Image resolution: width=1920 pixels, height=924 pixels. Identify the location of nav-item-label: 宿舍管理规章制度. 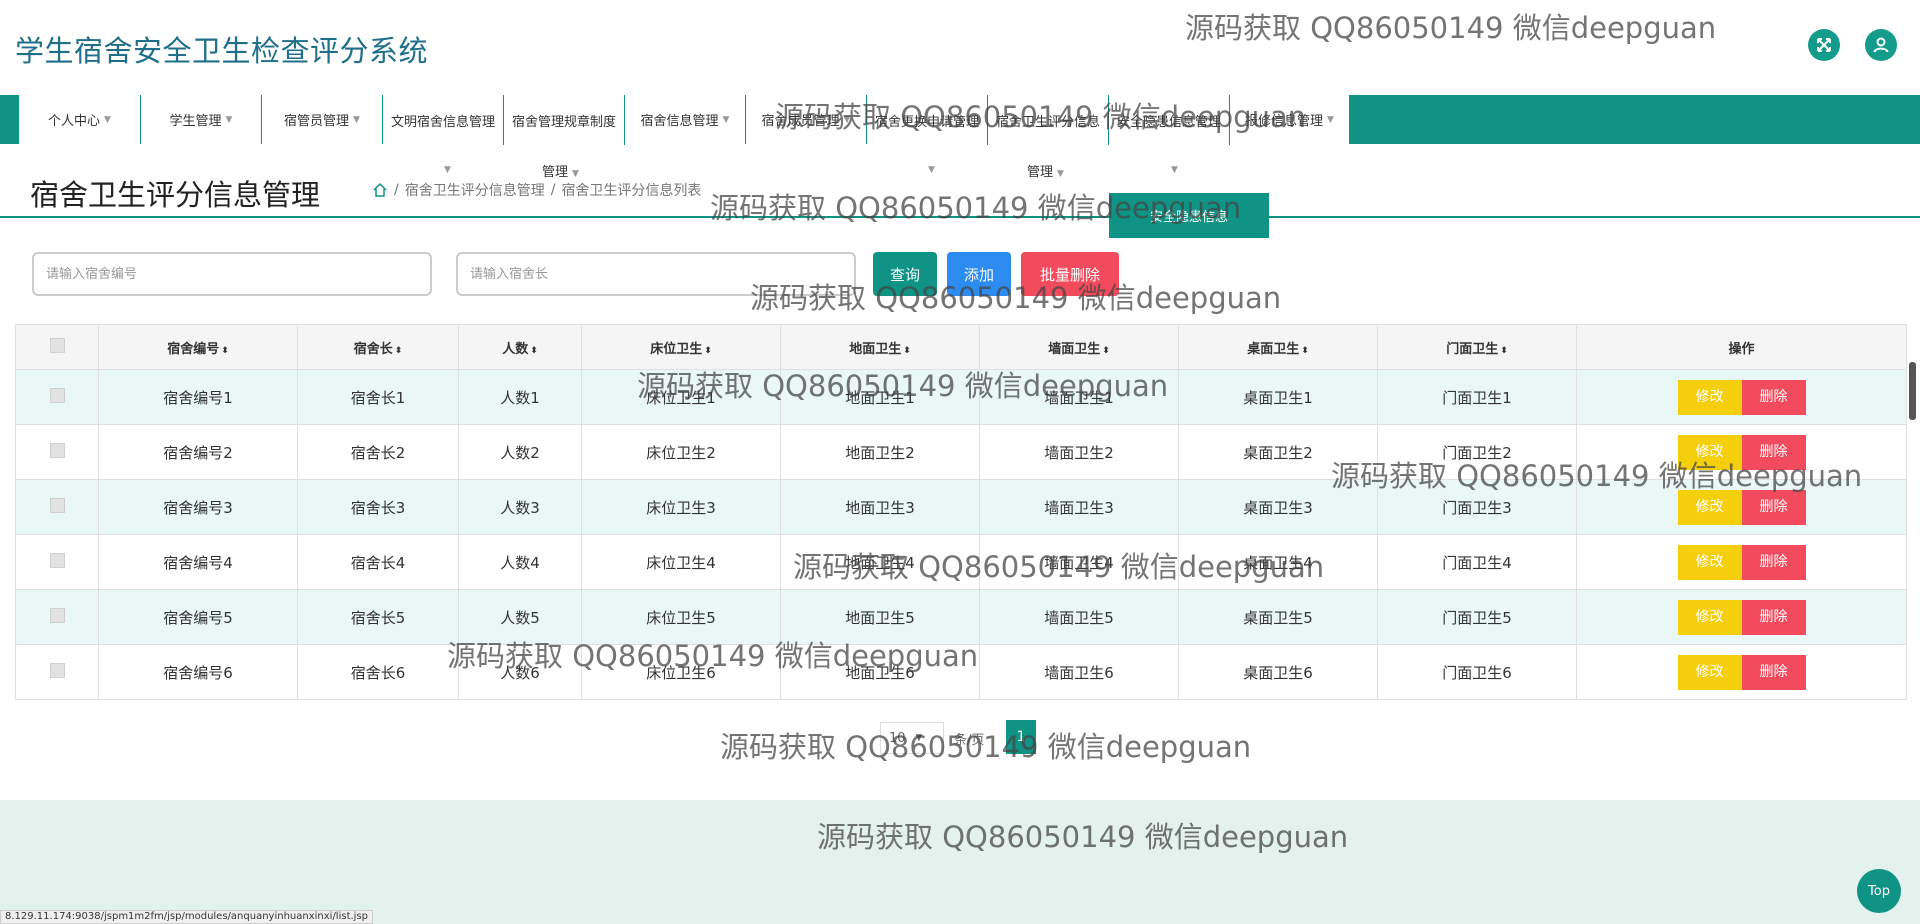
(563, 122).